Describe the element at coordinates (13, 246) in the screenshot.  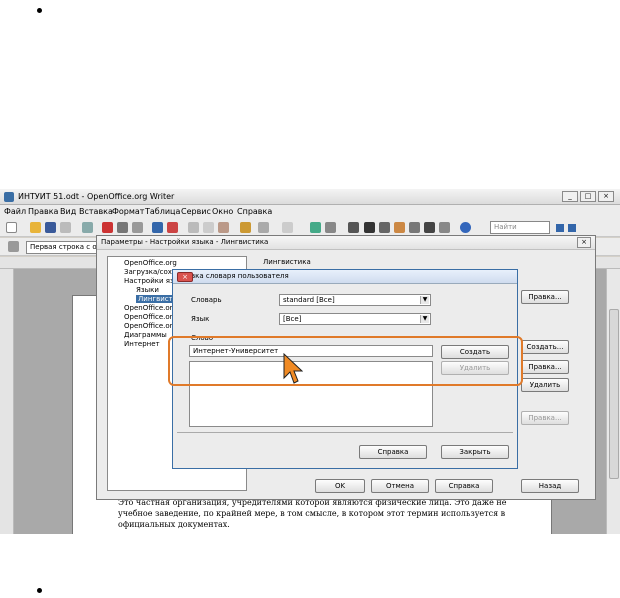
I see `styles-icon` at that location.